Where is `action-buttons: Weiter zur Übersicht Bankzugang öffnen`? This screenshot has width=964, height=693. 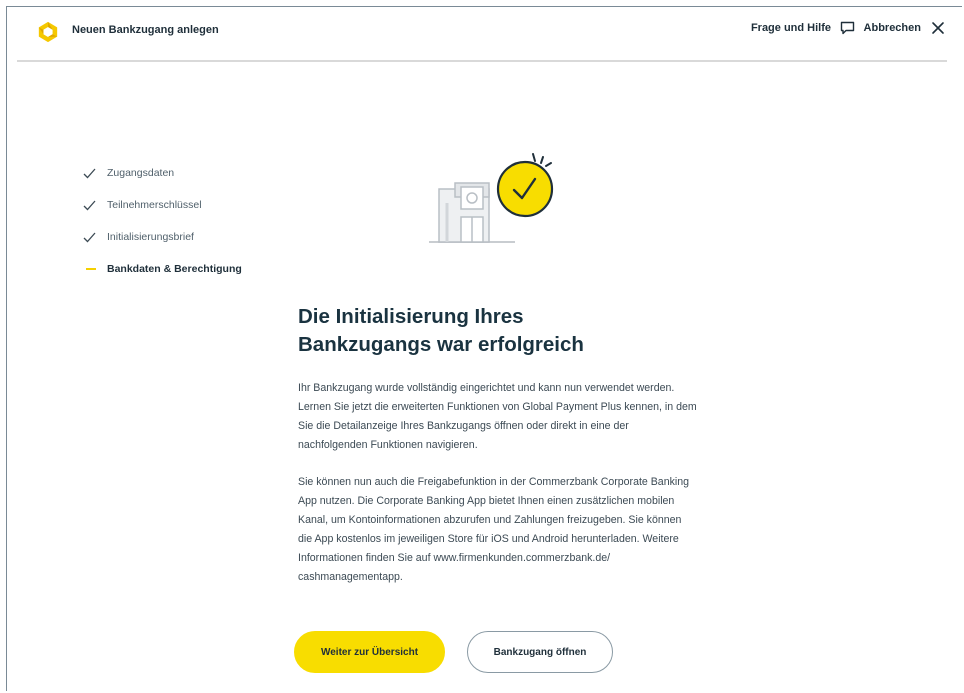
action-buttons: Weiter zur Übersicht Bankzugang öffnen is located at coordinates (453, 652).